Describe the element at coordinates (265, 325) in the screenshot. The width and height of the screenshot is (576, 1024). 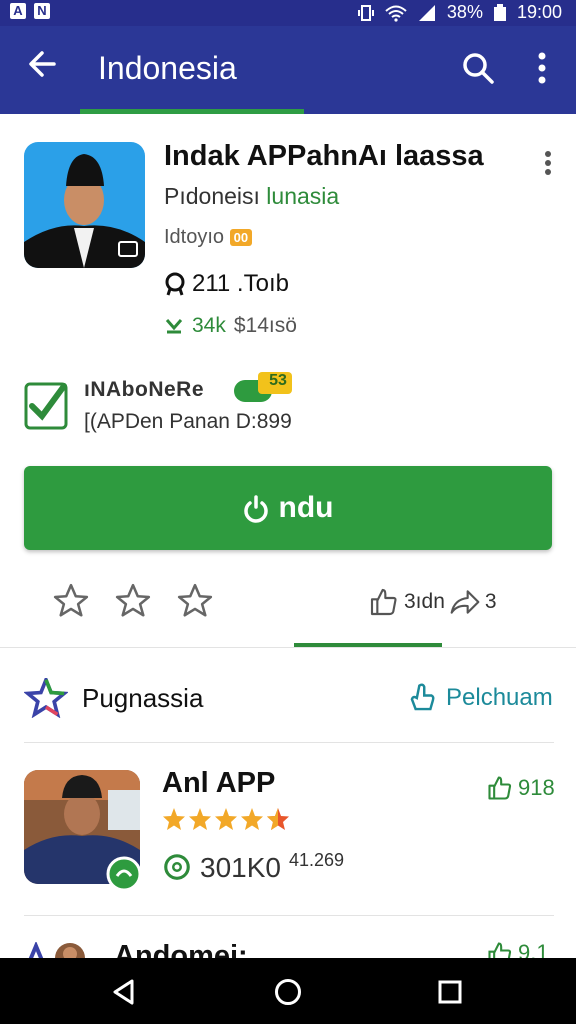
I see `app-size: $14ısö` at that location.